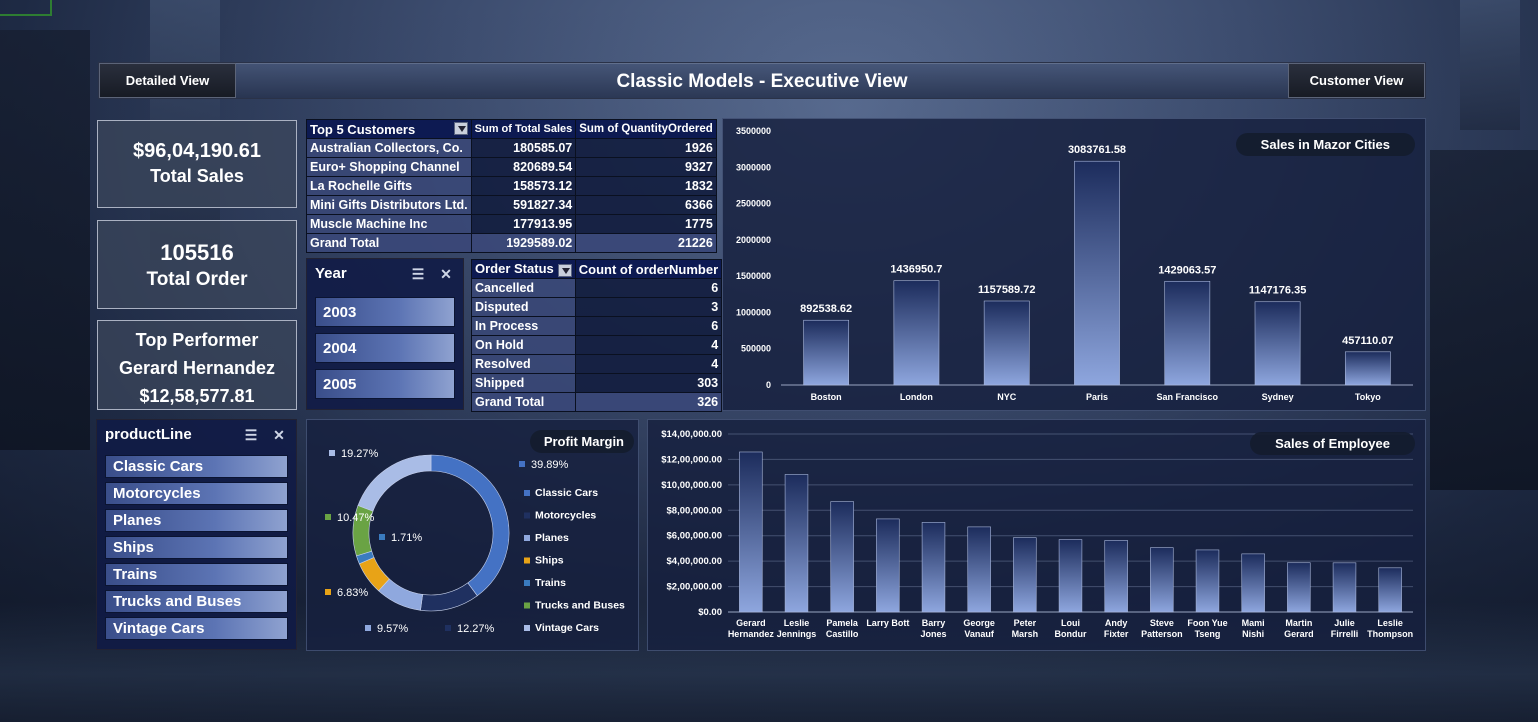  What do you see at coordinates (389, 167) in the screenshot?
I see `customer-name-cell: Euro+ Shopping Channel` at bounding box center [389, 167].